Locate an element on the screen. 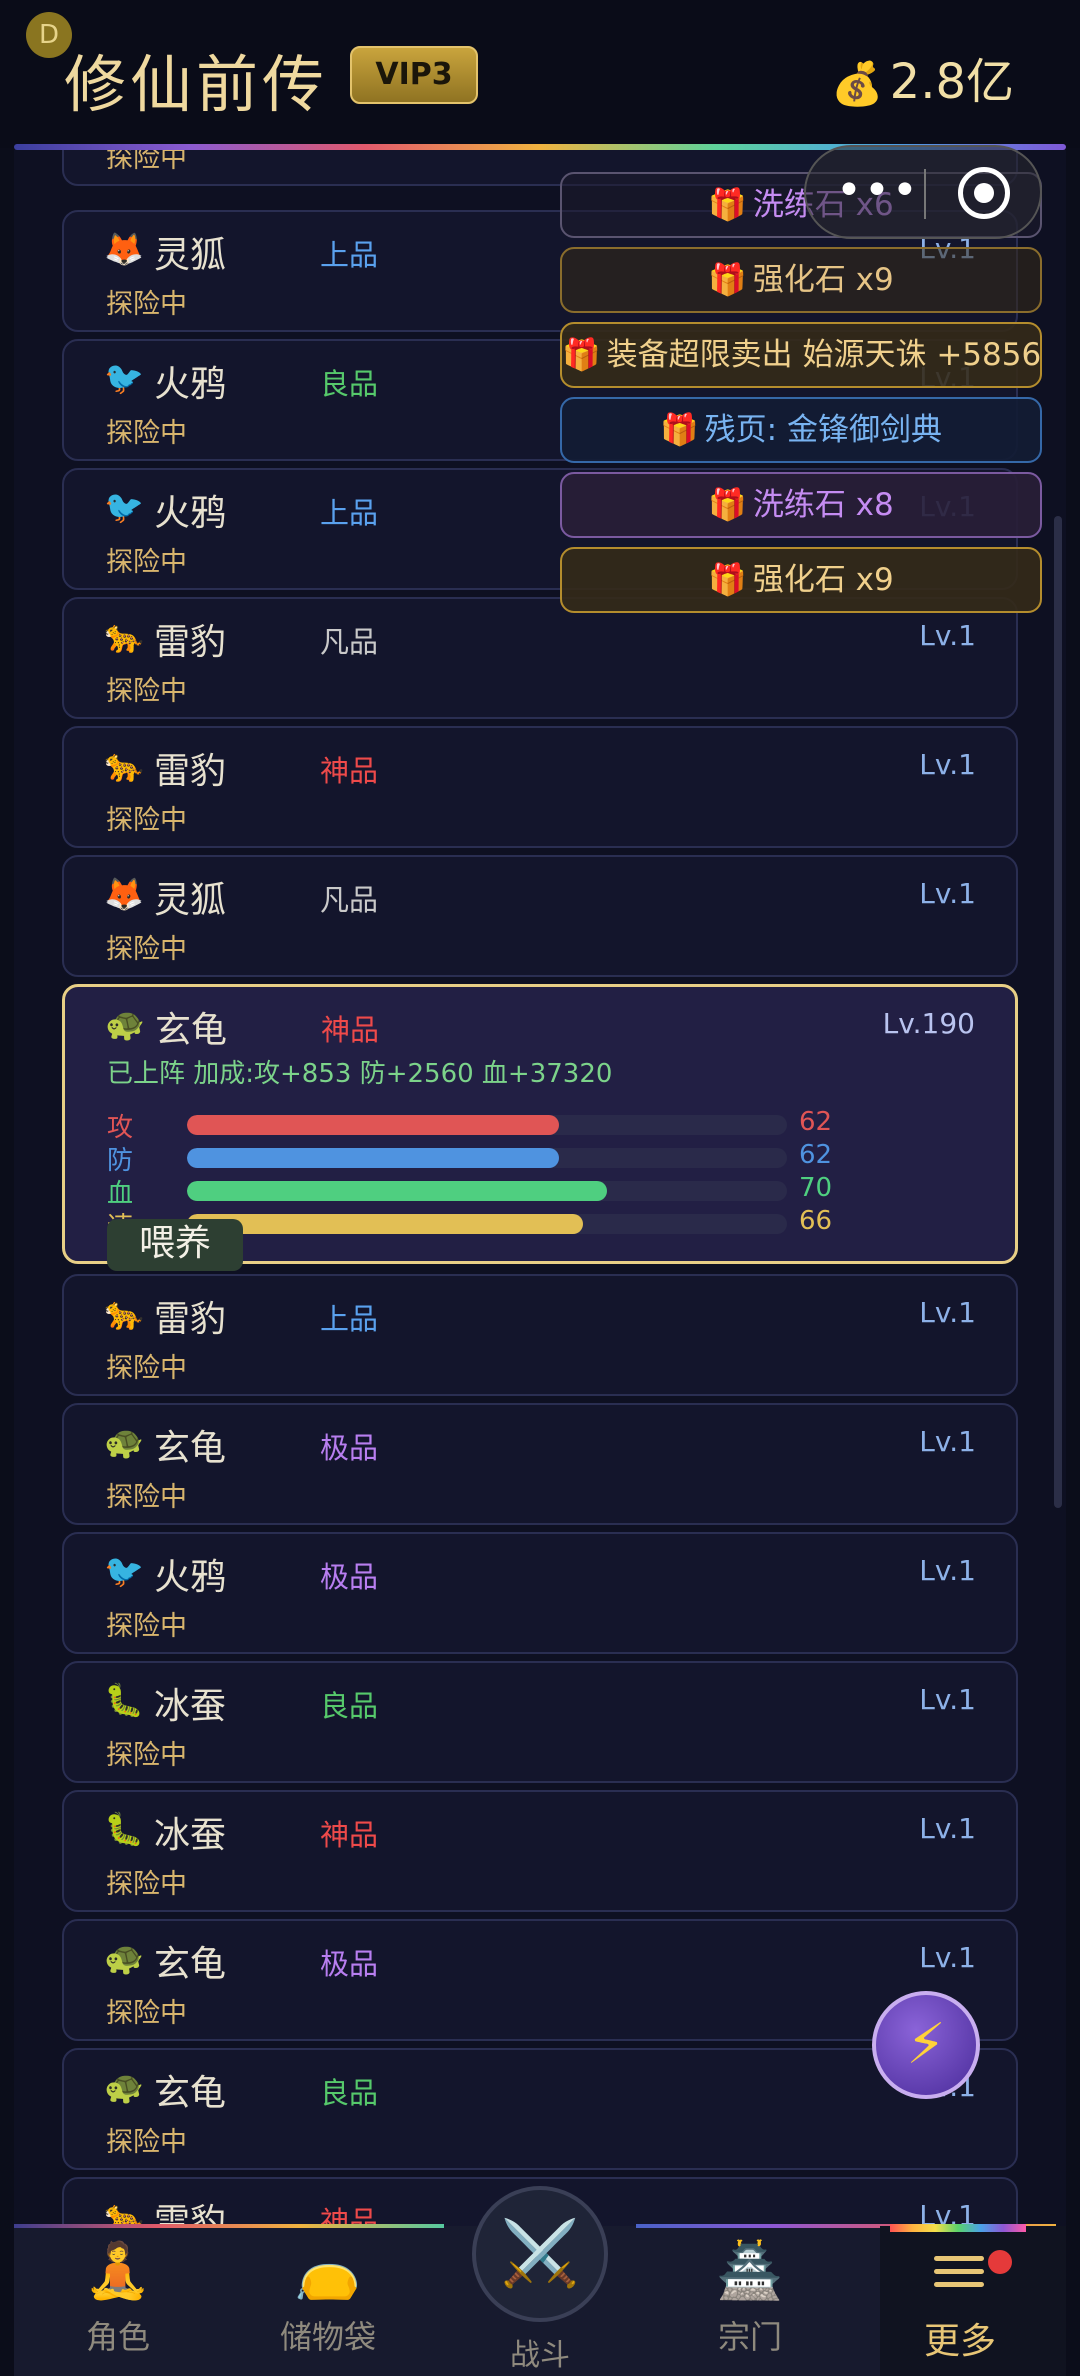  pet-card: 🐆 雷豹 凡品 探险中 Lv.1 is located at coordinates (540, 658).